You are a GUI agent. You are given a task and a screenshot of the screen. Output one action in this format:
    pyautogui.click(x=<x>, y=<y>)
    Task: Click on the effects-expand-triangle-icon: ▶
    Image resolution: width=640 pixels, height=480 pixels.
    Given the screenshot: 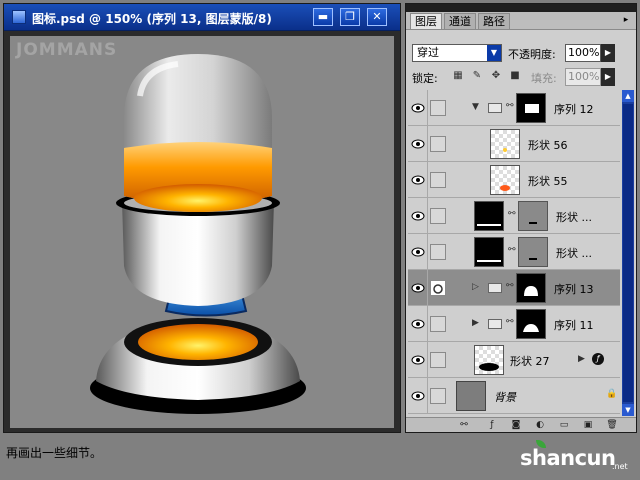 What is the action you would take?
    pyautogui.click(x=581, y=359)
    